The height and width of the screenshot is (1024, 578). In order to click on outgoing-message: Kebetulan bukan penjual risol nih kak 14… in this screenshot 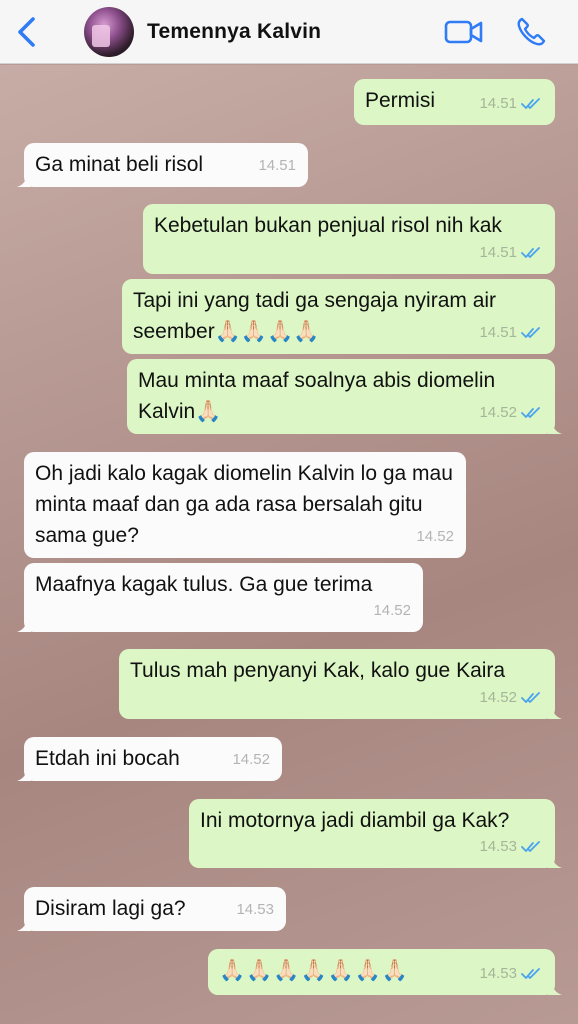, I will do `click(349, 239)`.